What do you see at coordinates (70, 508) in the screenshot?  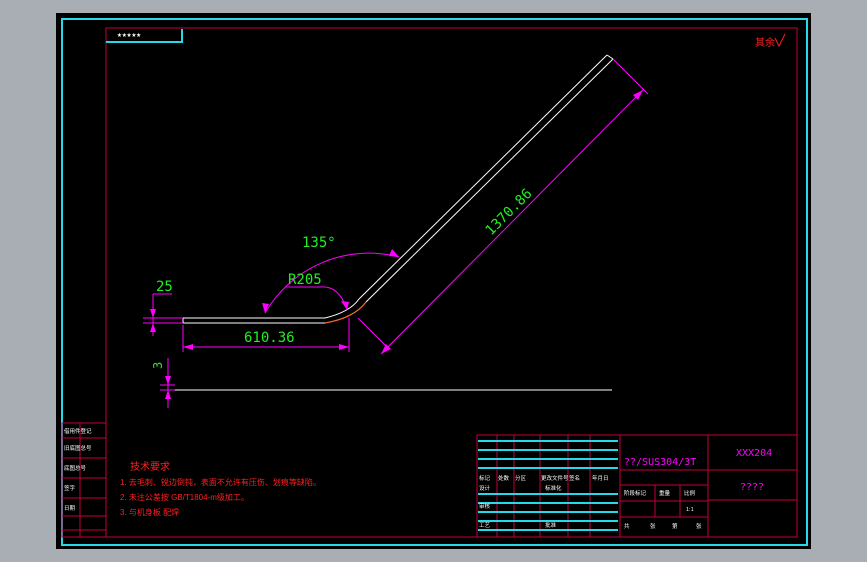 I see `strip-label-5: 日期` at bounding box center [70, 508].